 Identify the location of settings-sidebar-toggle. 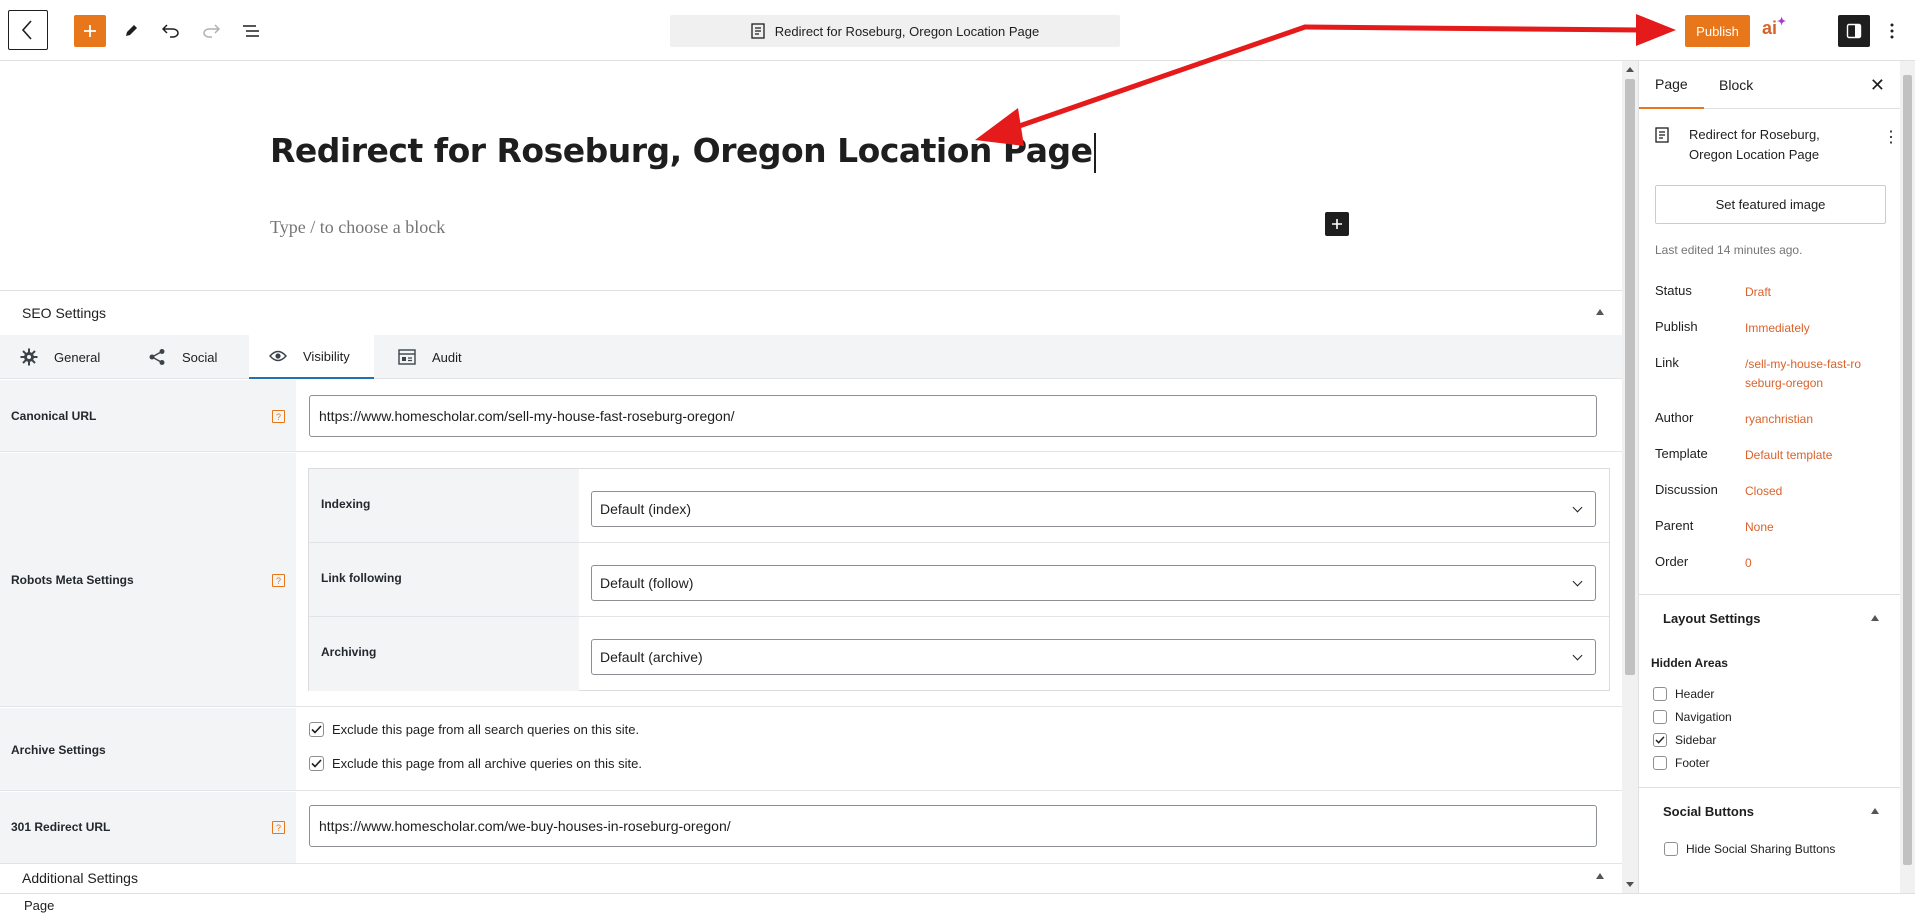
(1854, 31).